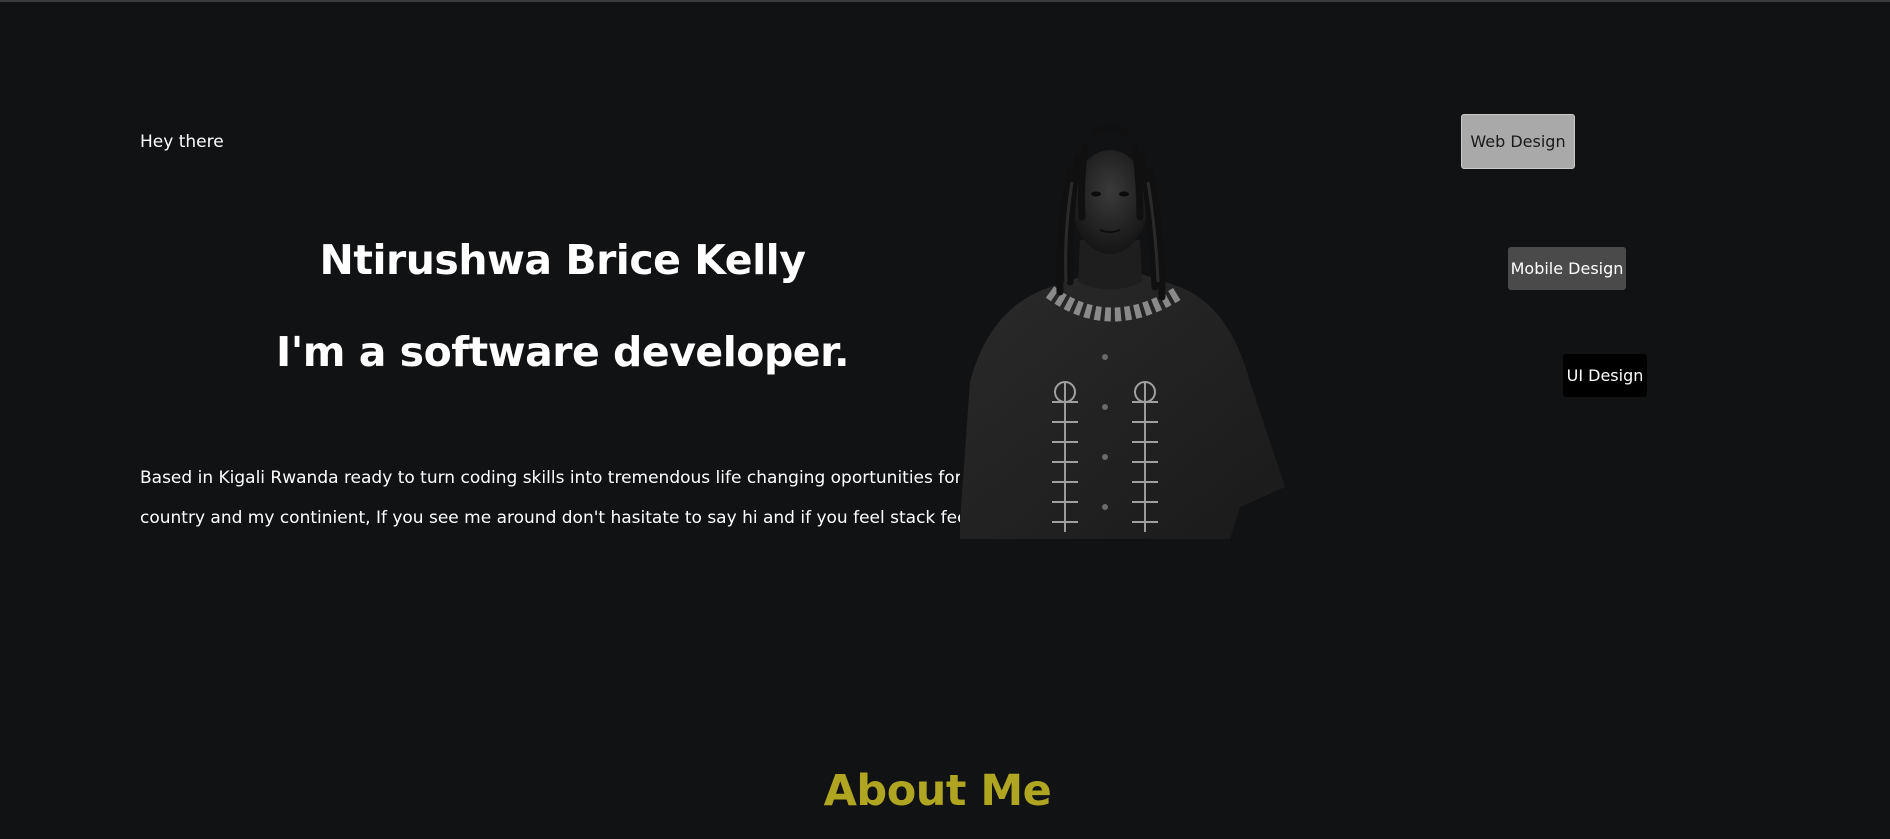 Image resolution: width=1890 pixels, height=839 pixels. I want to click on ui-design-chip: UI Design, so click(1605, 375).